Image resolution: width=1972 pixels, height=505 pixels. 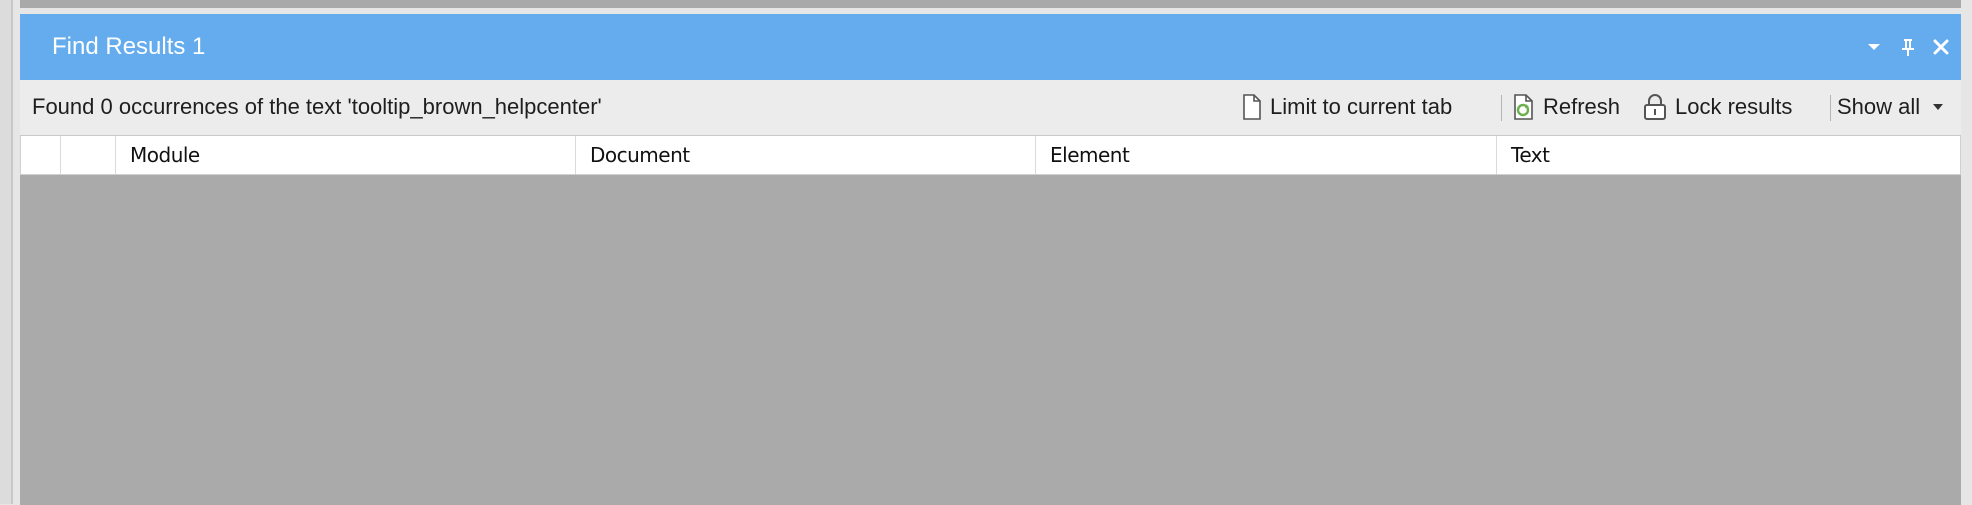 What do you see at coordinates (1728, 155) in the screenshot?
I see `column-header-text: Text` at bounding box center [1728, 155].